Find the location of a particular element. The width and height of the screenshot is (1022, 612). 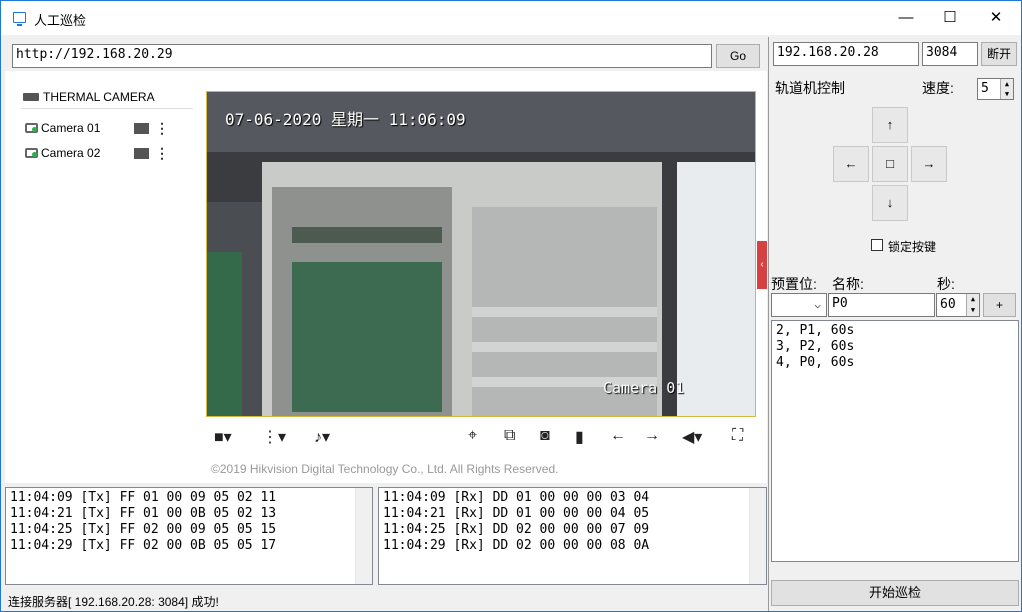

device-row: THERMAL CAMERA is located at coordinates (107, 98).